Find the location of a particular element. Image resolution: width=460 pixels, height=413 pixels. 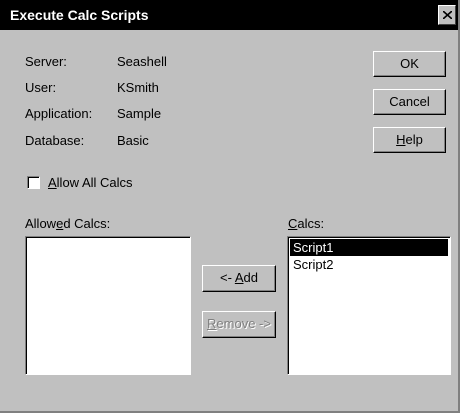

allowed-calcs-label-post: d Calcs: is located at coordinates (87, 223).